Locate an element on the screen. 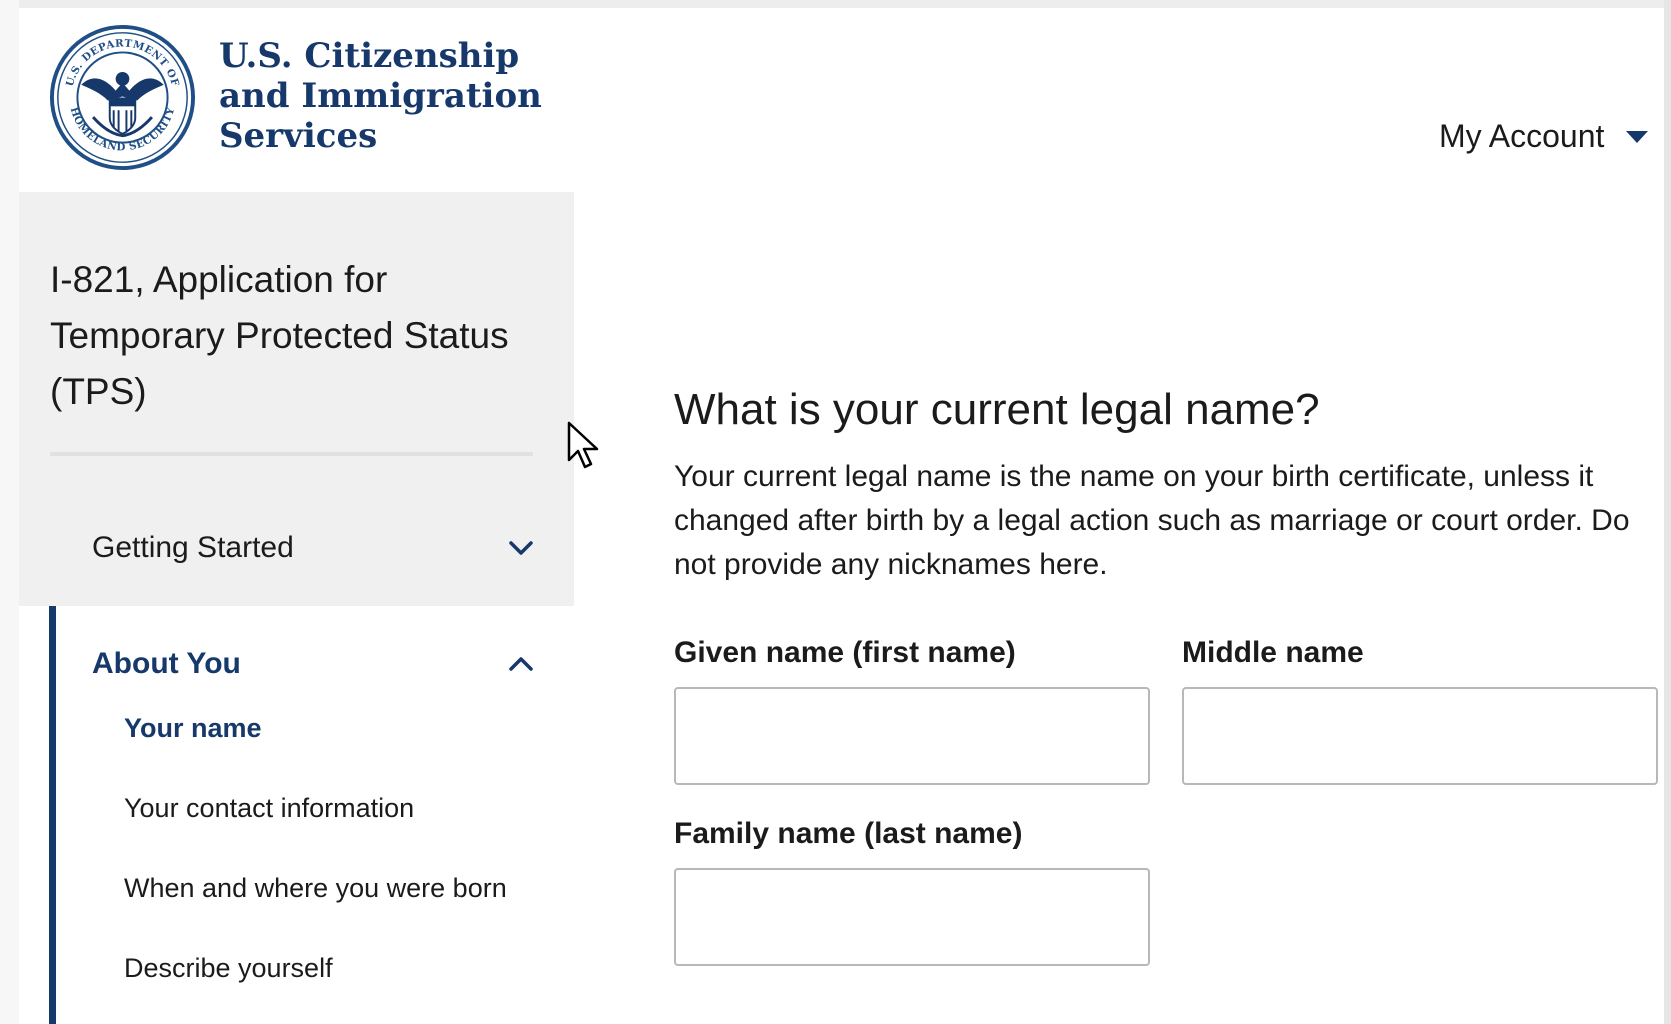  given-name-label: Given name (first name) is located at coordinates (845, 652).